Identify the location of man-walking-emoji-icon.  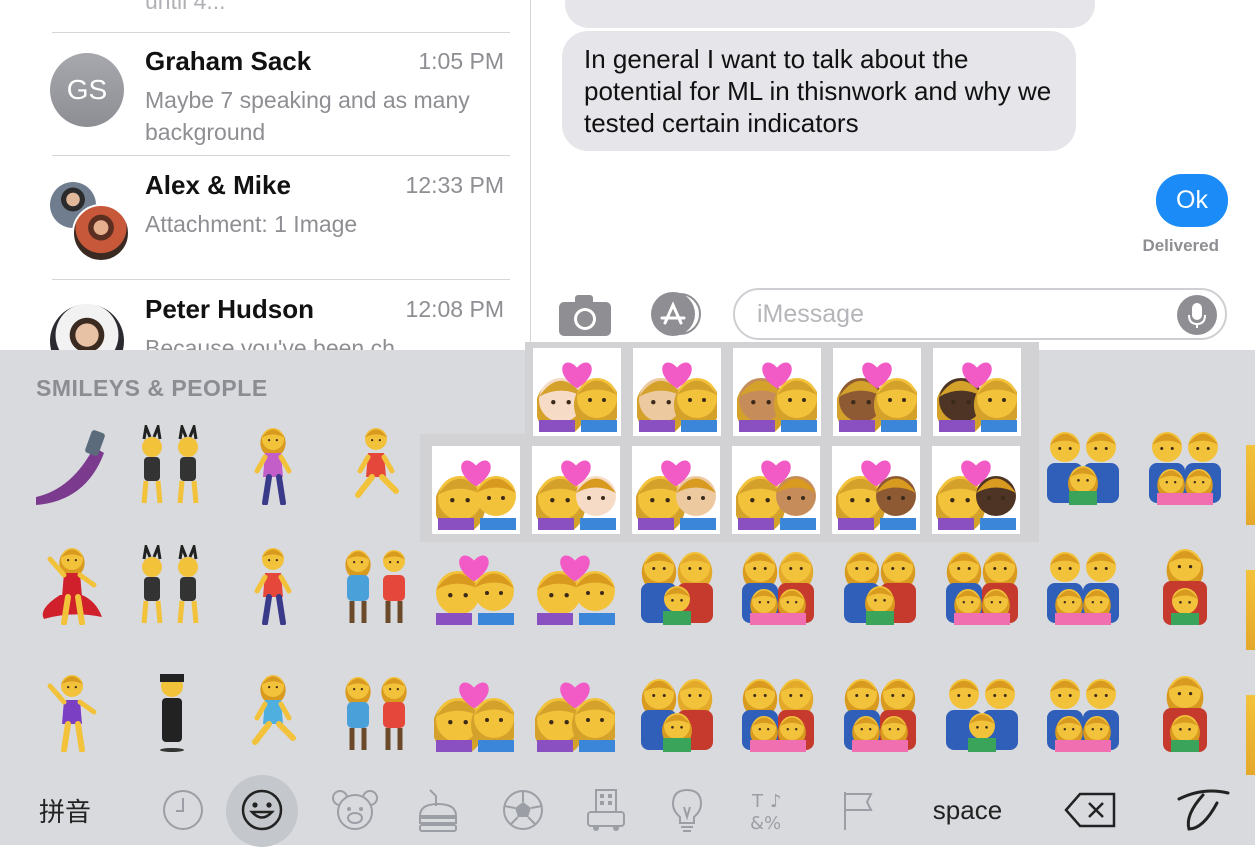
(273, 586).